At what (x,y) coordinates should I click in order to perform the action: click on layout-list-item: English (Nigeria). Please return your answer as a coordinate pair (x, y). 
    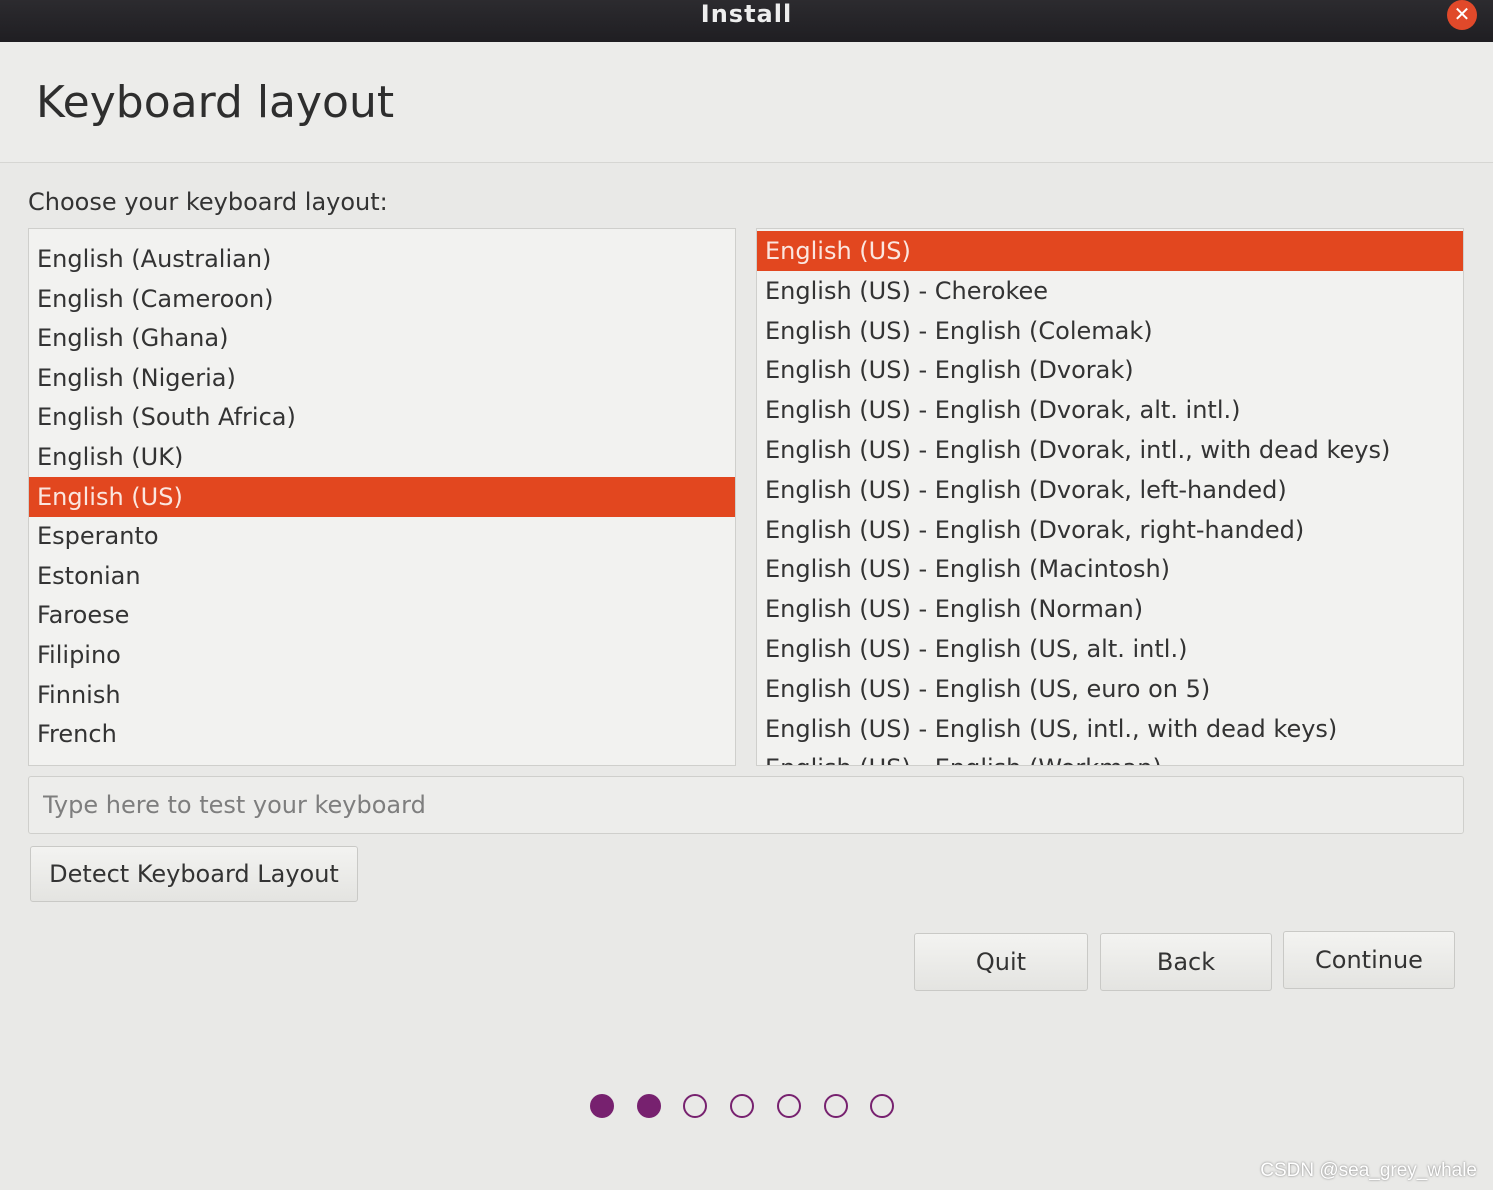
    Looking at the image, I should click on (382, 378).